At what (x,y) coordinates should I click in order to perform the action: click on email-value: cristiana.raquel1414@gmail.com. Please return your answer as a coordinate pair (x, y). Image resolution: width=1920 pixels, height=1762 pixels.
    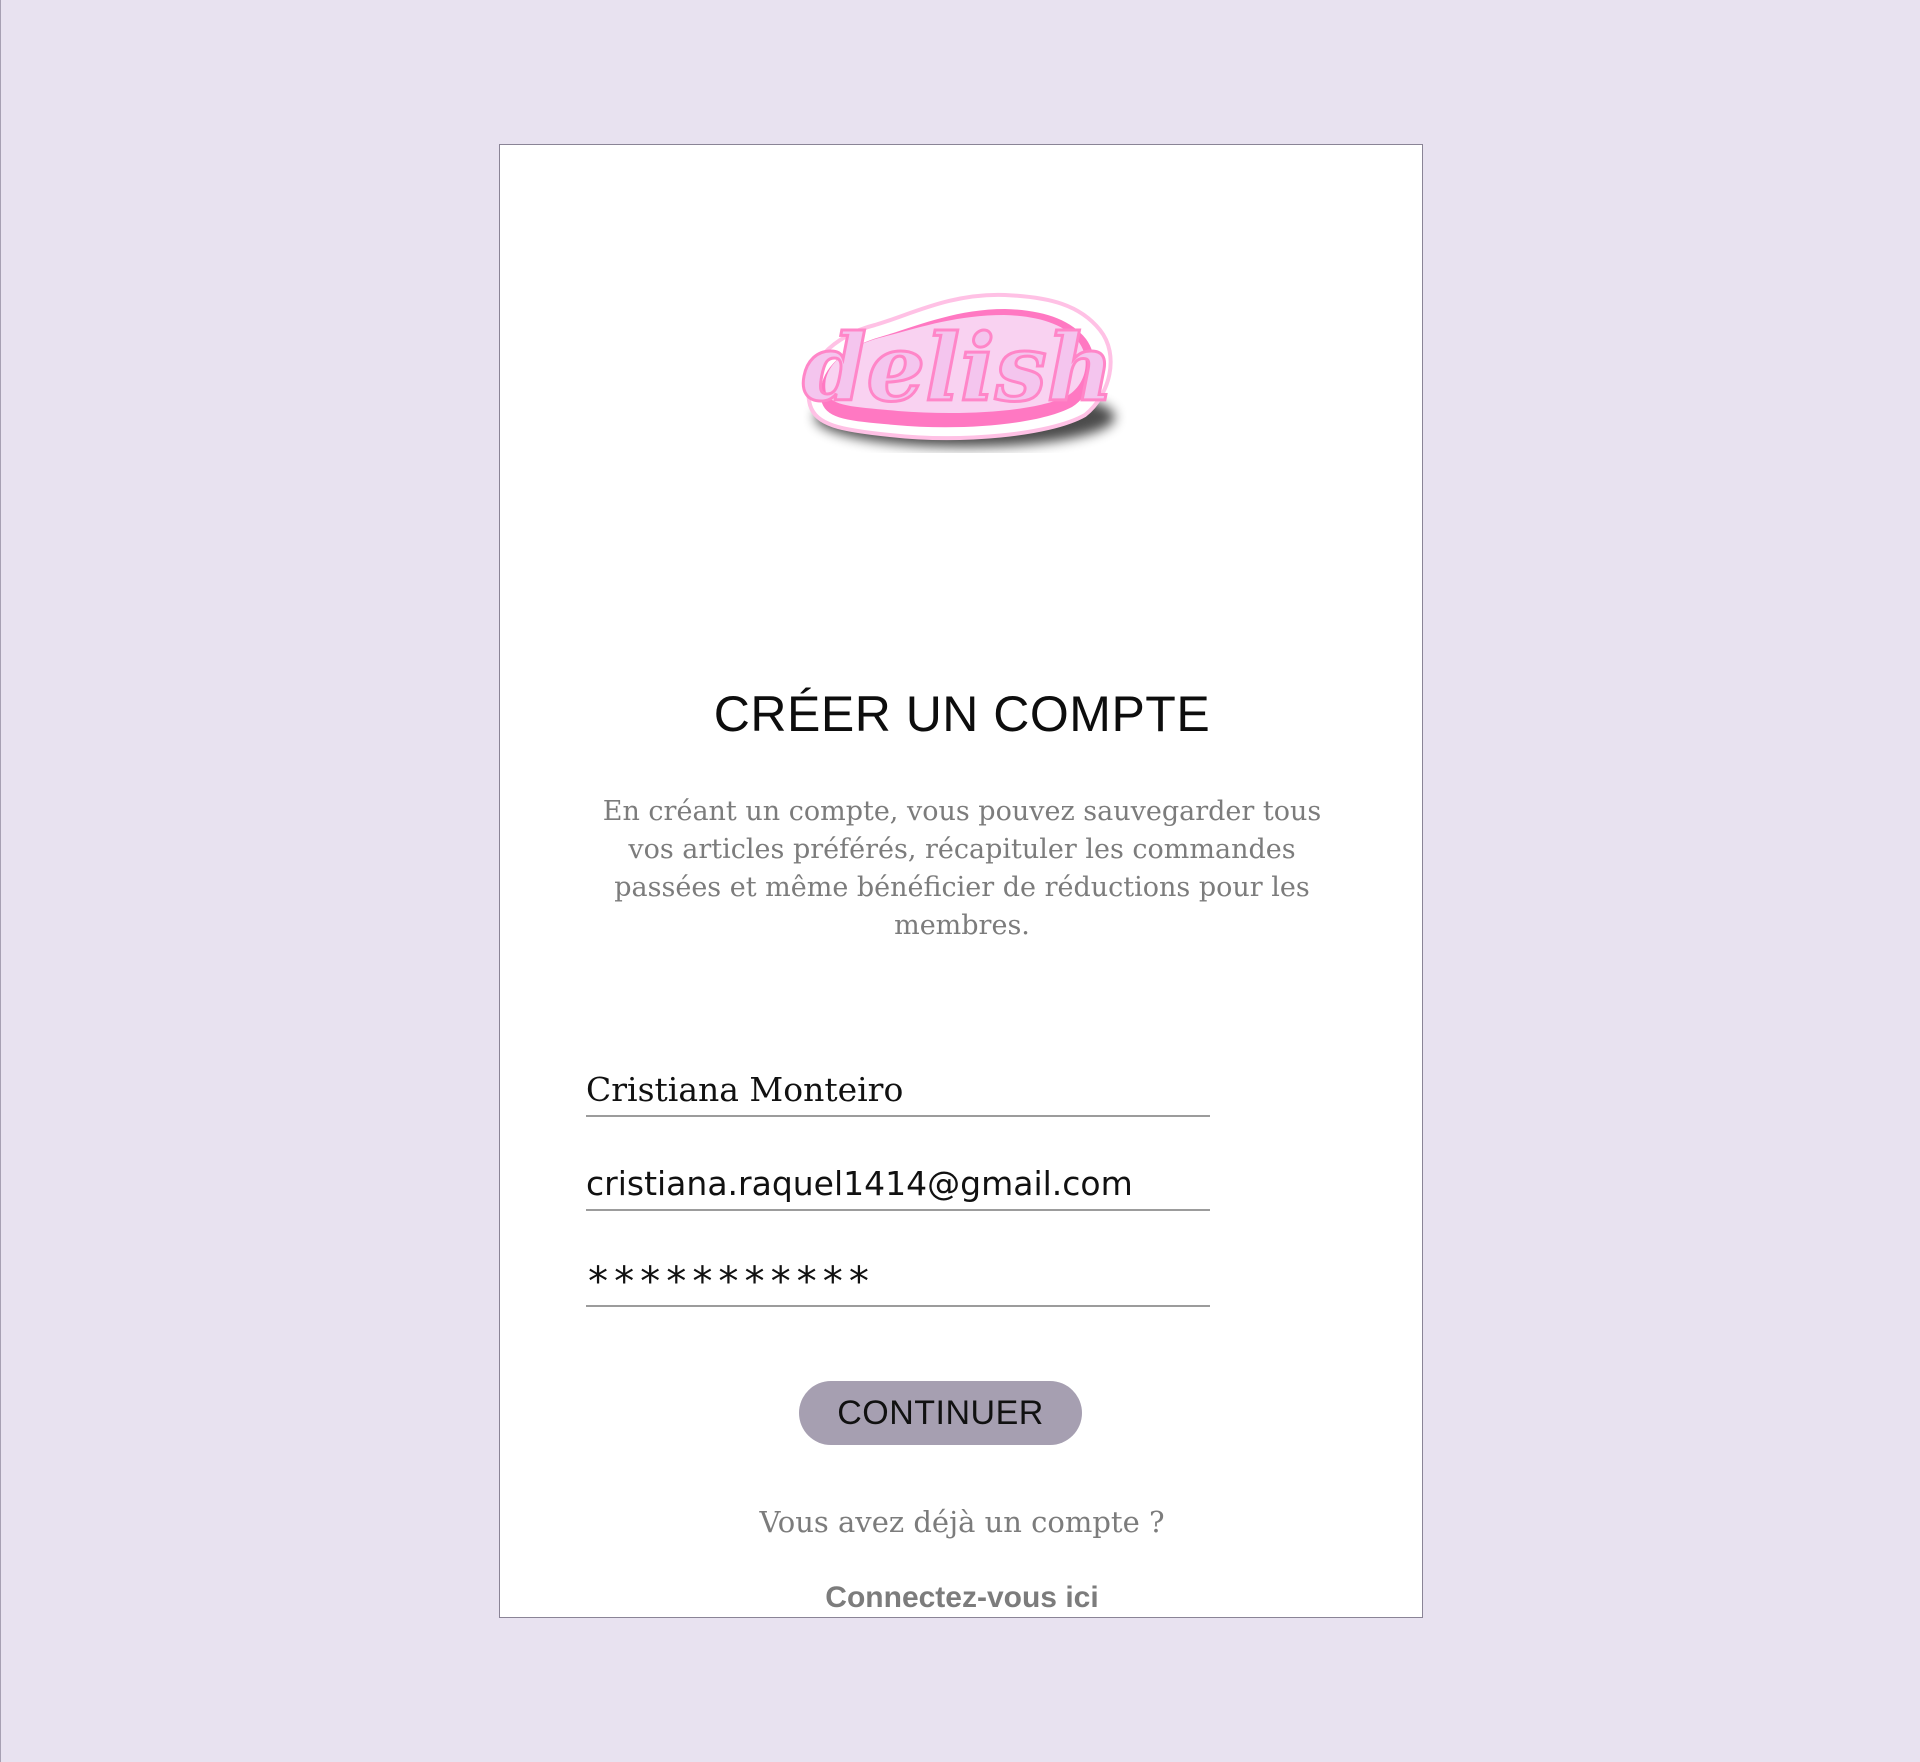
    Looking at the image, I should click on (859, 1183).